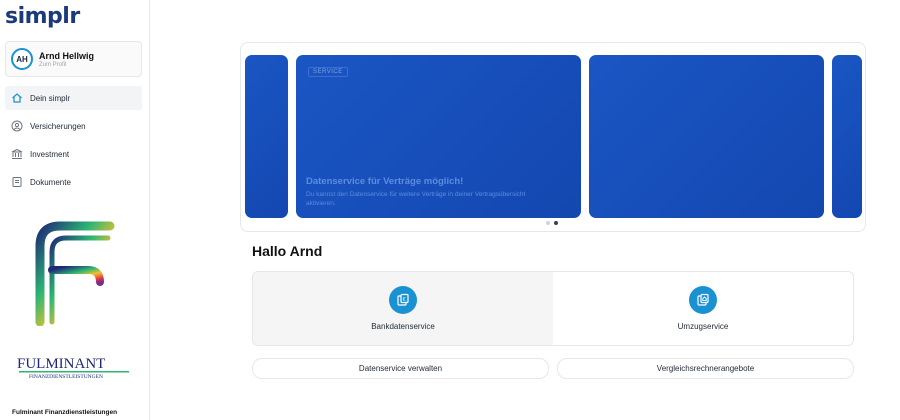 The image size is (900, 420). I want to click on sidebar-item-dein-simplr: Dein simplr, so click(73, 98).